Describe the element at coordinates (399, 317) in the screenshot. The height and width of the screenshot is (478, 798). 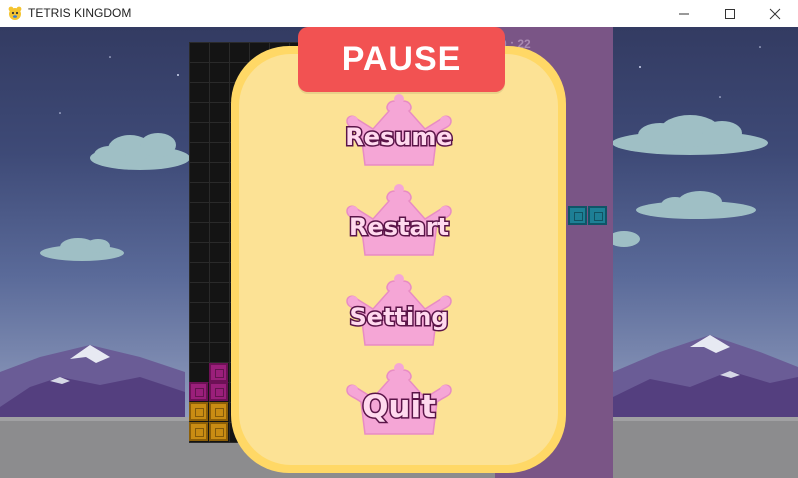
I see `setting-label: Setting` at that location.